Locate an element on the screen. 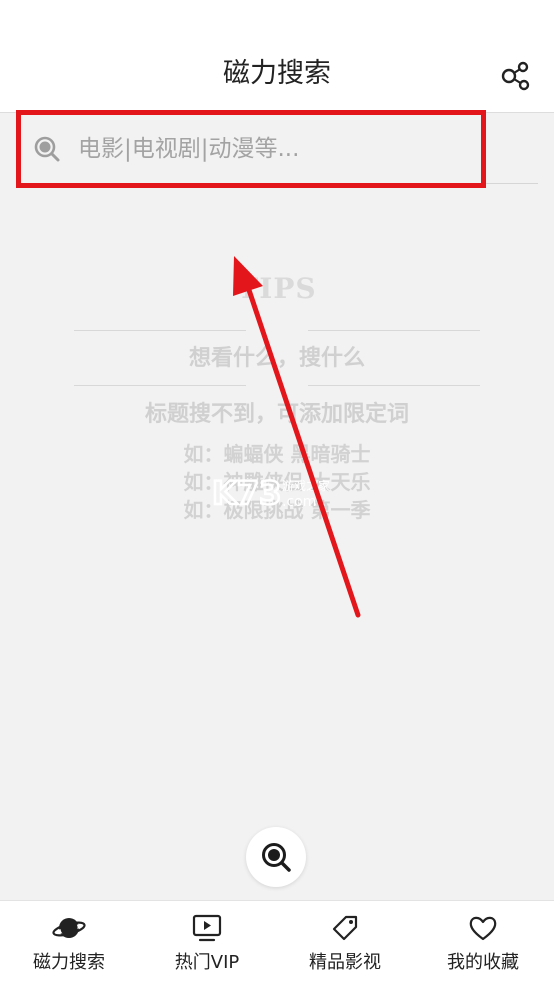  search-underline is located at coordinates (279, 183).